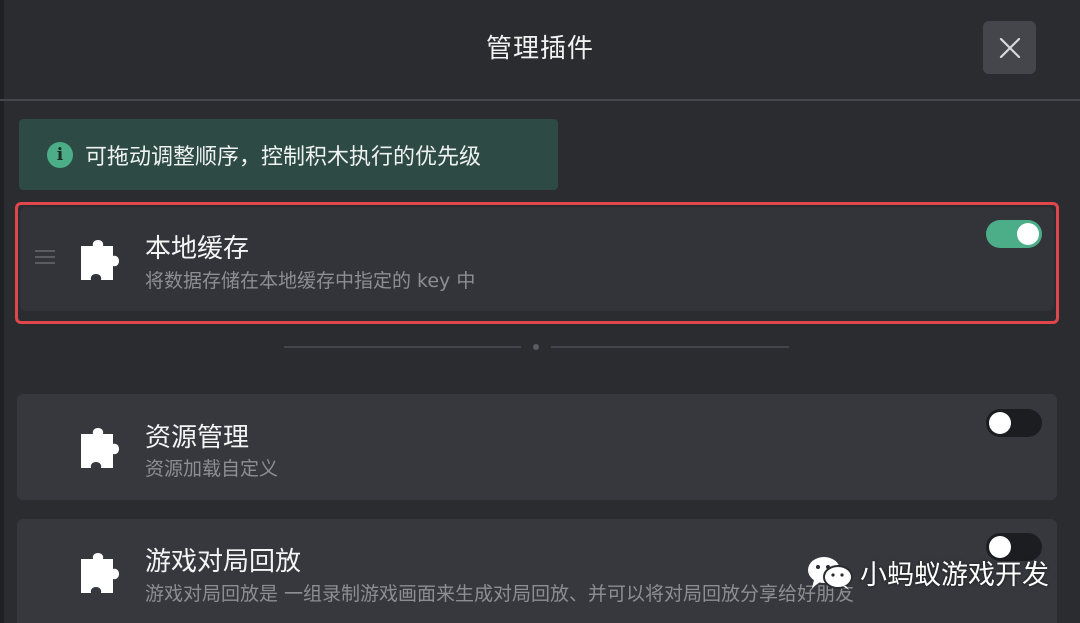 Image resolution: width=1080 pixels, height=623 pixels. What do you see at coordinates (223, 562) in the screenshot?
I see `plugin-name: 游戏对局回放` at bounding box center [223, 562].